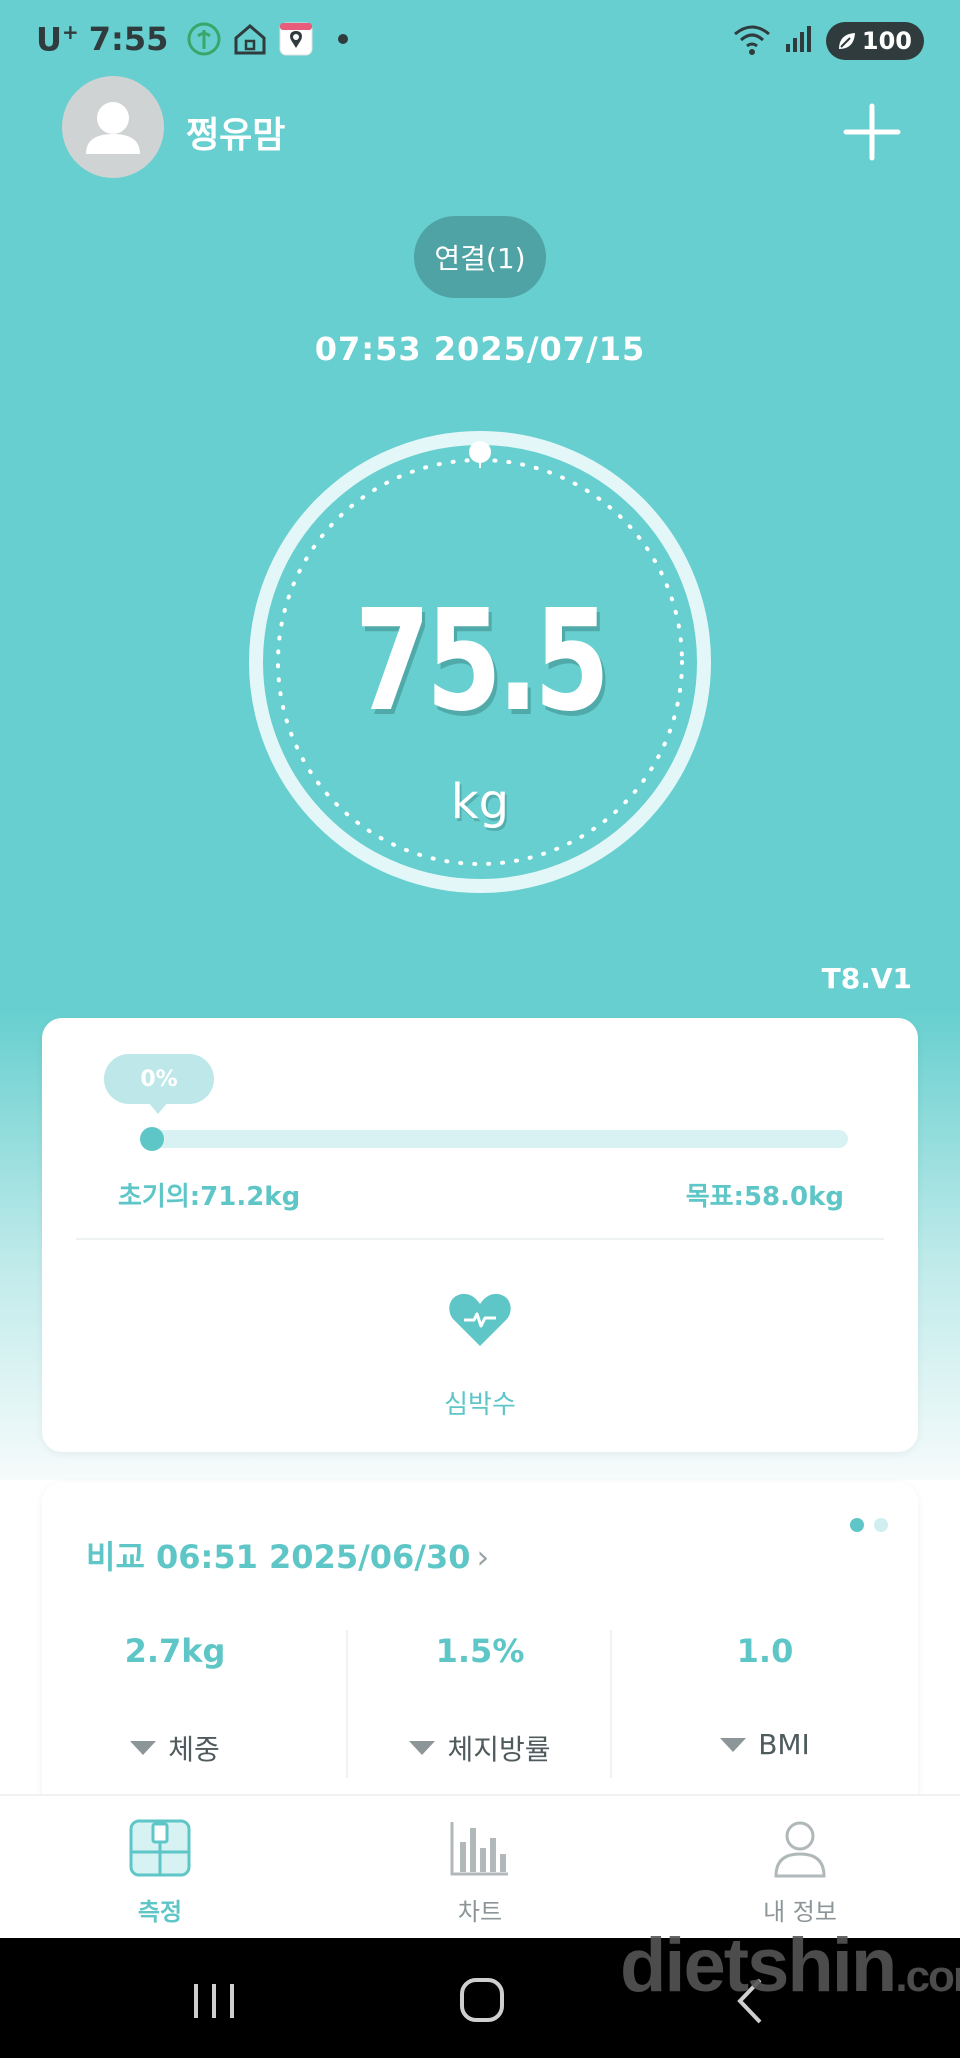 Image resolution: width=960 pixels, height=2058 pixels. Describe the element at coordinates (160, 1912) in the screenshot. I see `tab-label: 측정` at that location.